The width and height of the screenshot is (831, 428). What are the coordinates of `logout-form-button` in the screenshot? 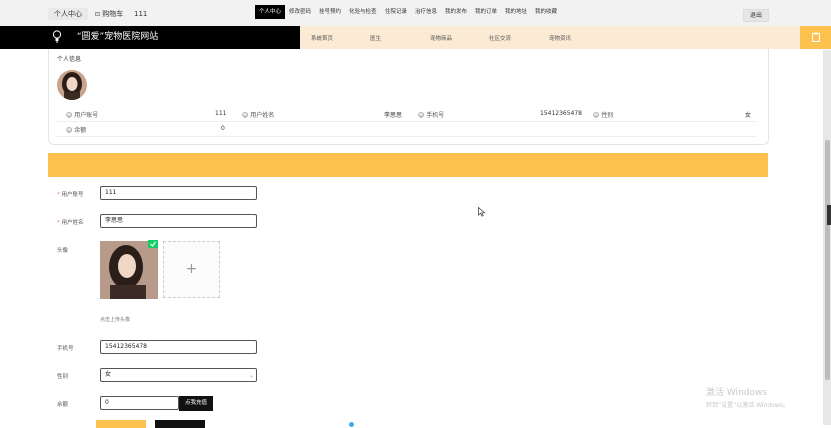 It's located at (180, 424).